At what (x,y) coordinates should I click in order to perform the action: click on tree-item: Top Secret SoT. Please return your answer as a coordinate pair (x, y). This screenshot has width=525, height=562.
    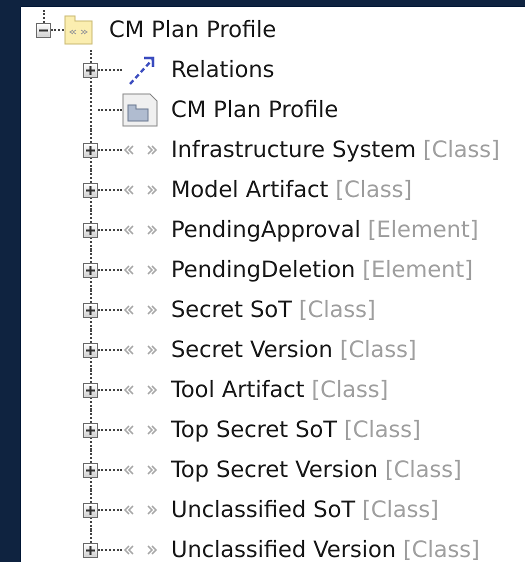
    Looking at the image, I should click on (254, 430).